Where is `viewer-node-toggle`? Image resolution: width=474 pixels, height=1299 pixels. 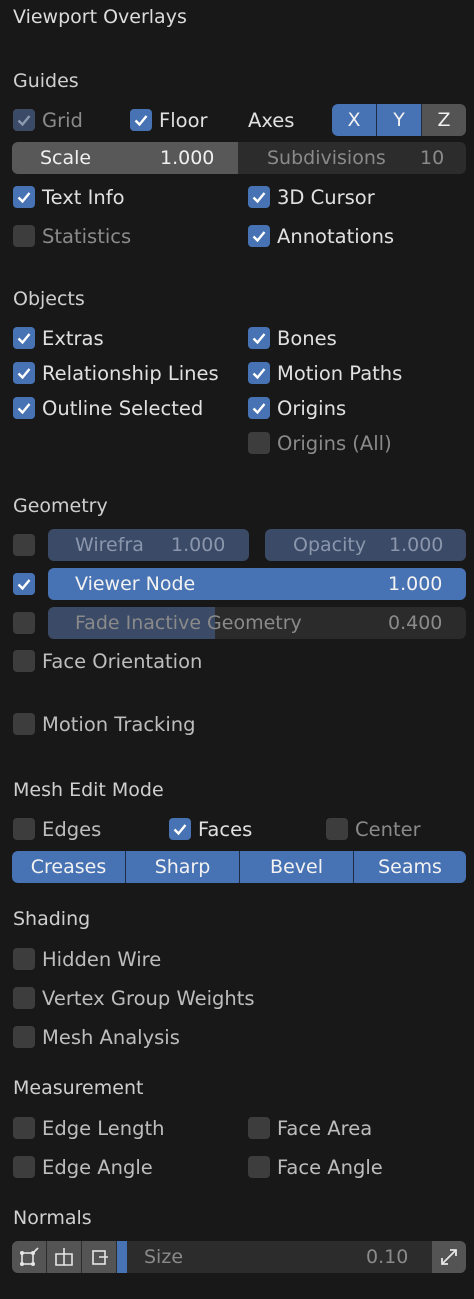
viewer-node-toggle is located at coordinates (27, 584).